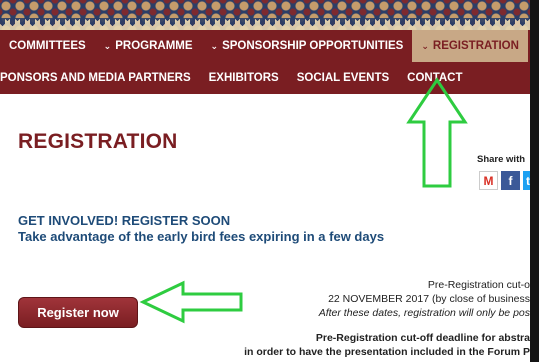 The image size is (539, 362). What do you see at coordinates (78, 312) in the screenshot?
I see `register-now-button: Register now` at bounding box center [78, 312].